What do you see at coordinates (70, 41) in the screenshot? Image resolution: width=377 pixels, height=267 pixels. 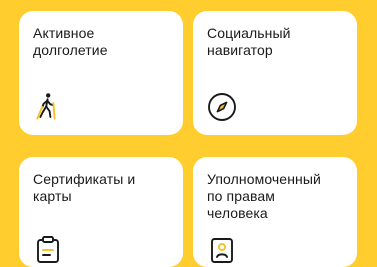 I see `tile-label: Активное долголетие` at bounding box center [70, 41].